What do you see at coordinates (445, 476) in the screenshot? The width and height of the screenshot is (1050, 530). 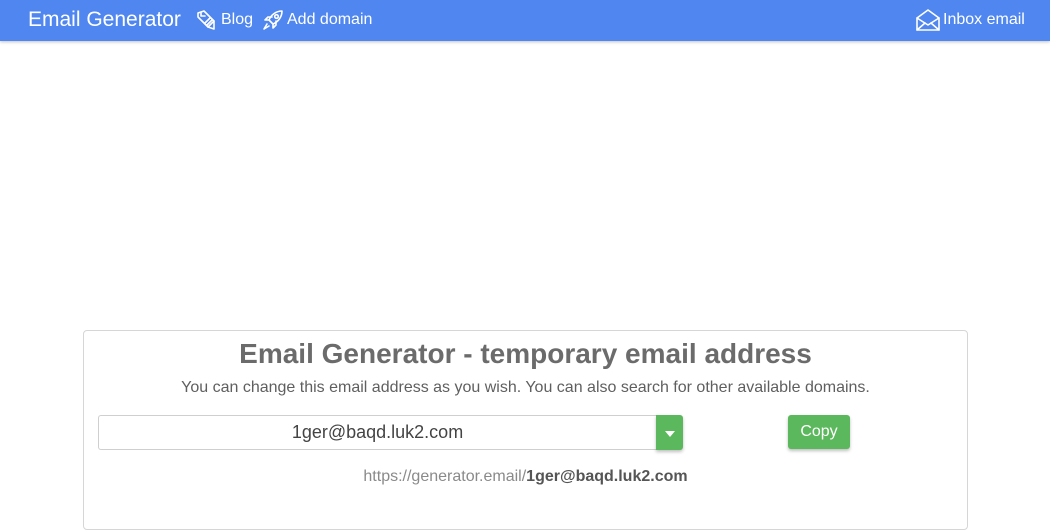 I see `email-url-prefix: https://generator.email/` at bounding box center [445, 476].